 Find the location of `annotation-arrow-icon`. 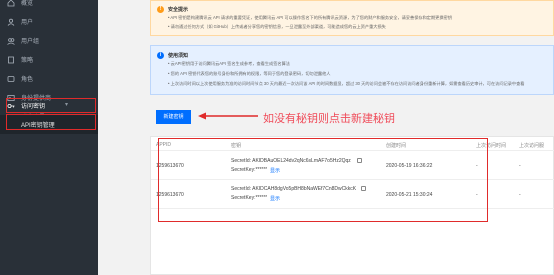

annotation-arrow-icon is located at coordinates (228, 116).